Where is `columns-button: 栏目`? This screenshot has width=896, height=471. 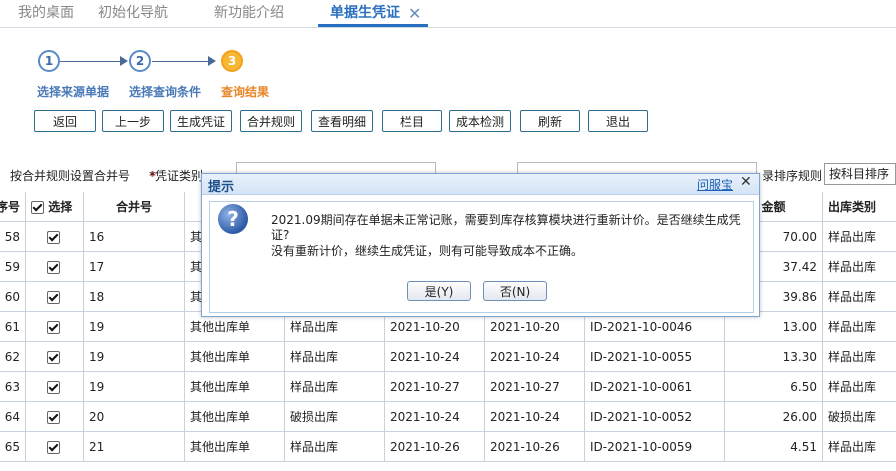
columns-button: 栏目 is located at coordinates (412, 121).